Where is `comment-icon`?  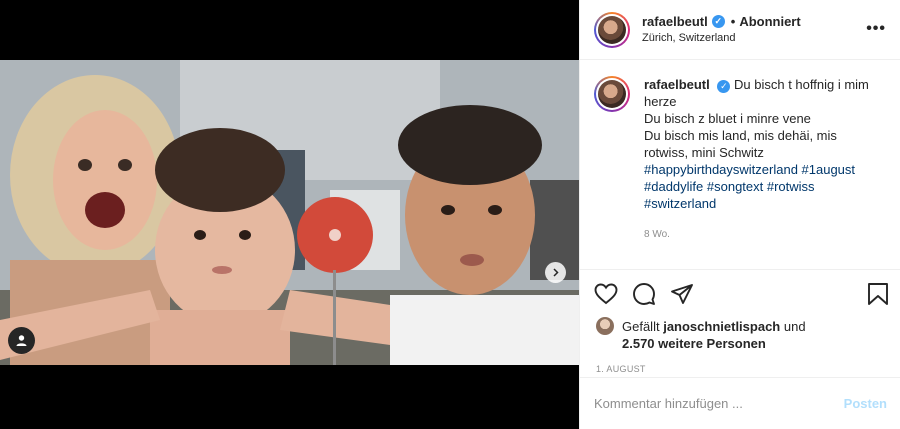
comment-icon is located at coordinates (644, 294).